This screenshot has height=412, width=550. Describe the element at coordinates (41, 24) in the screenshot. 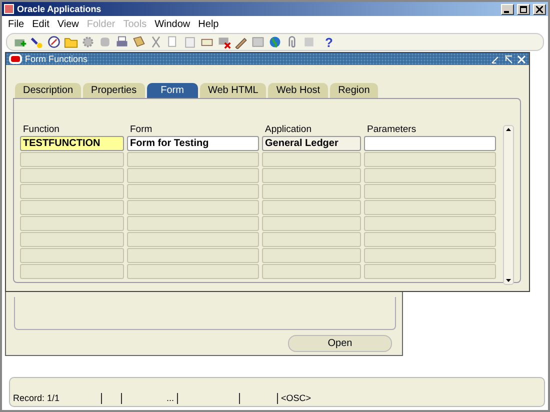

I see `menu-item: Edit` at that location.